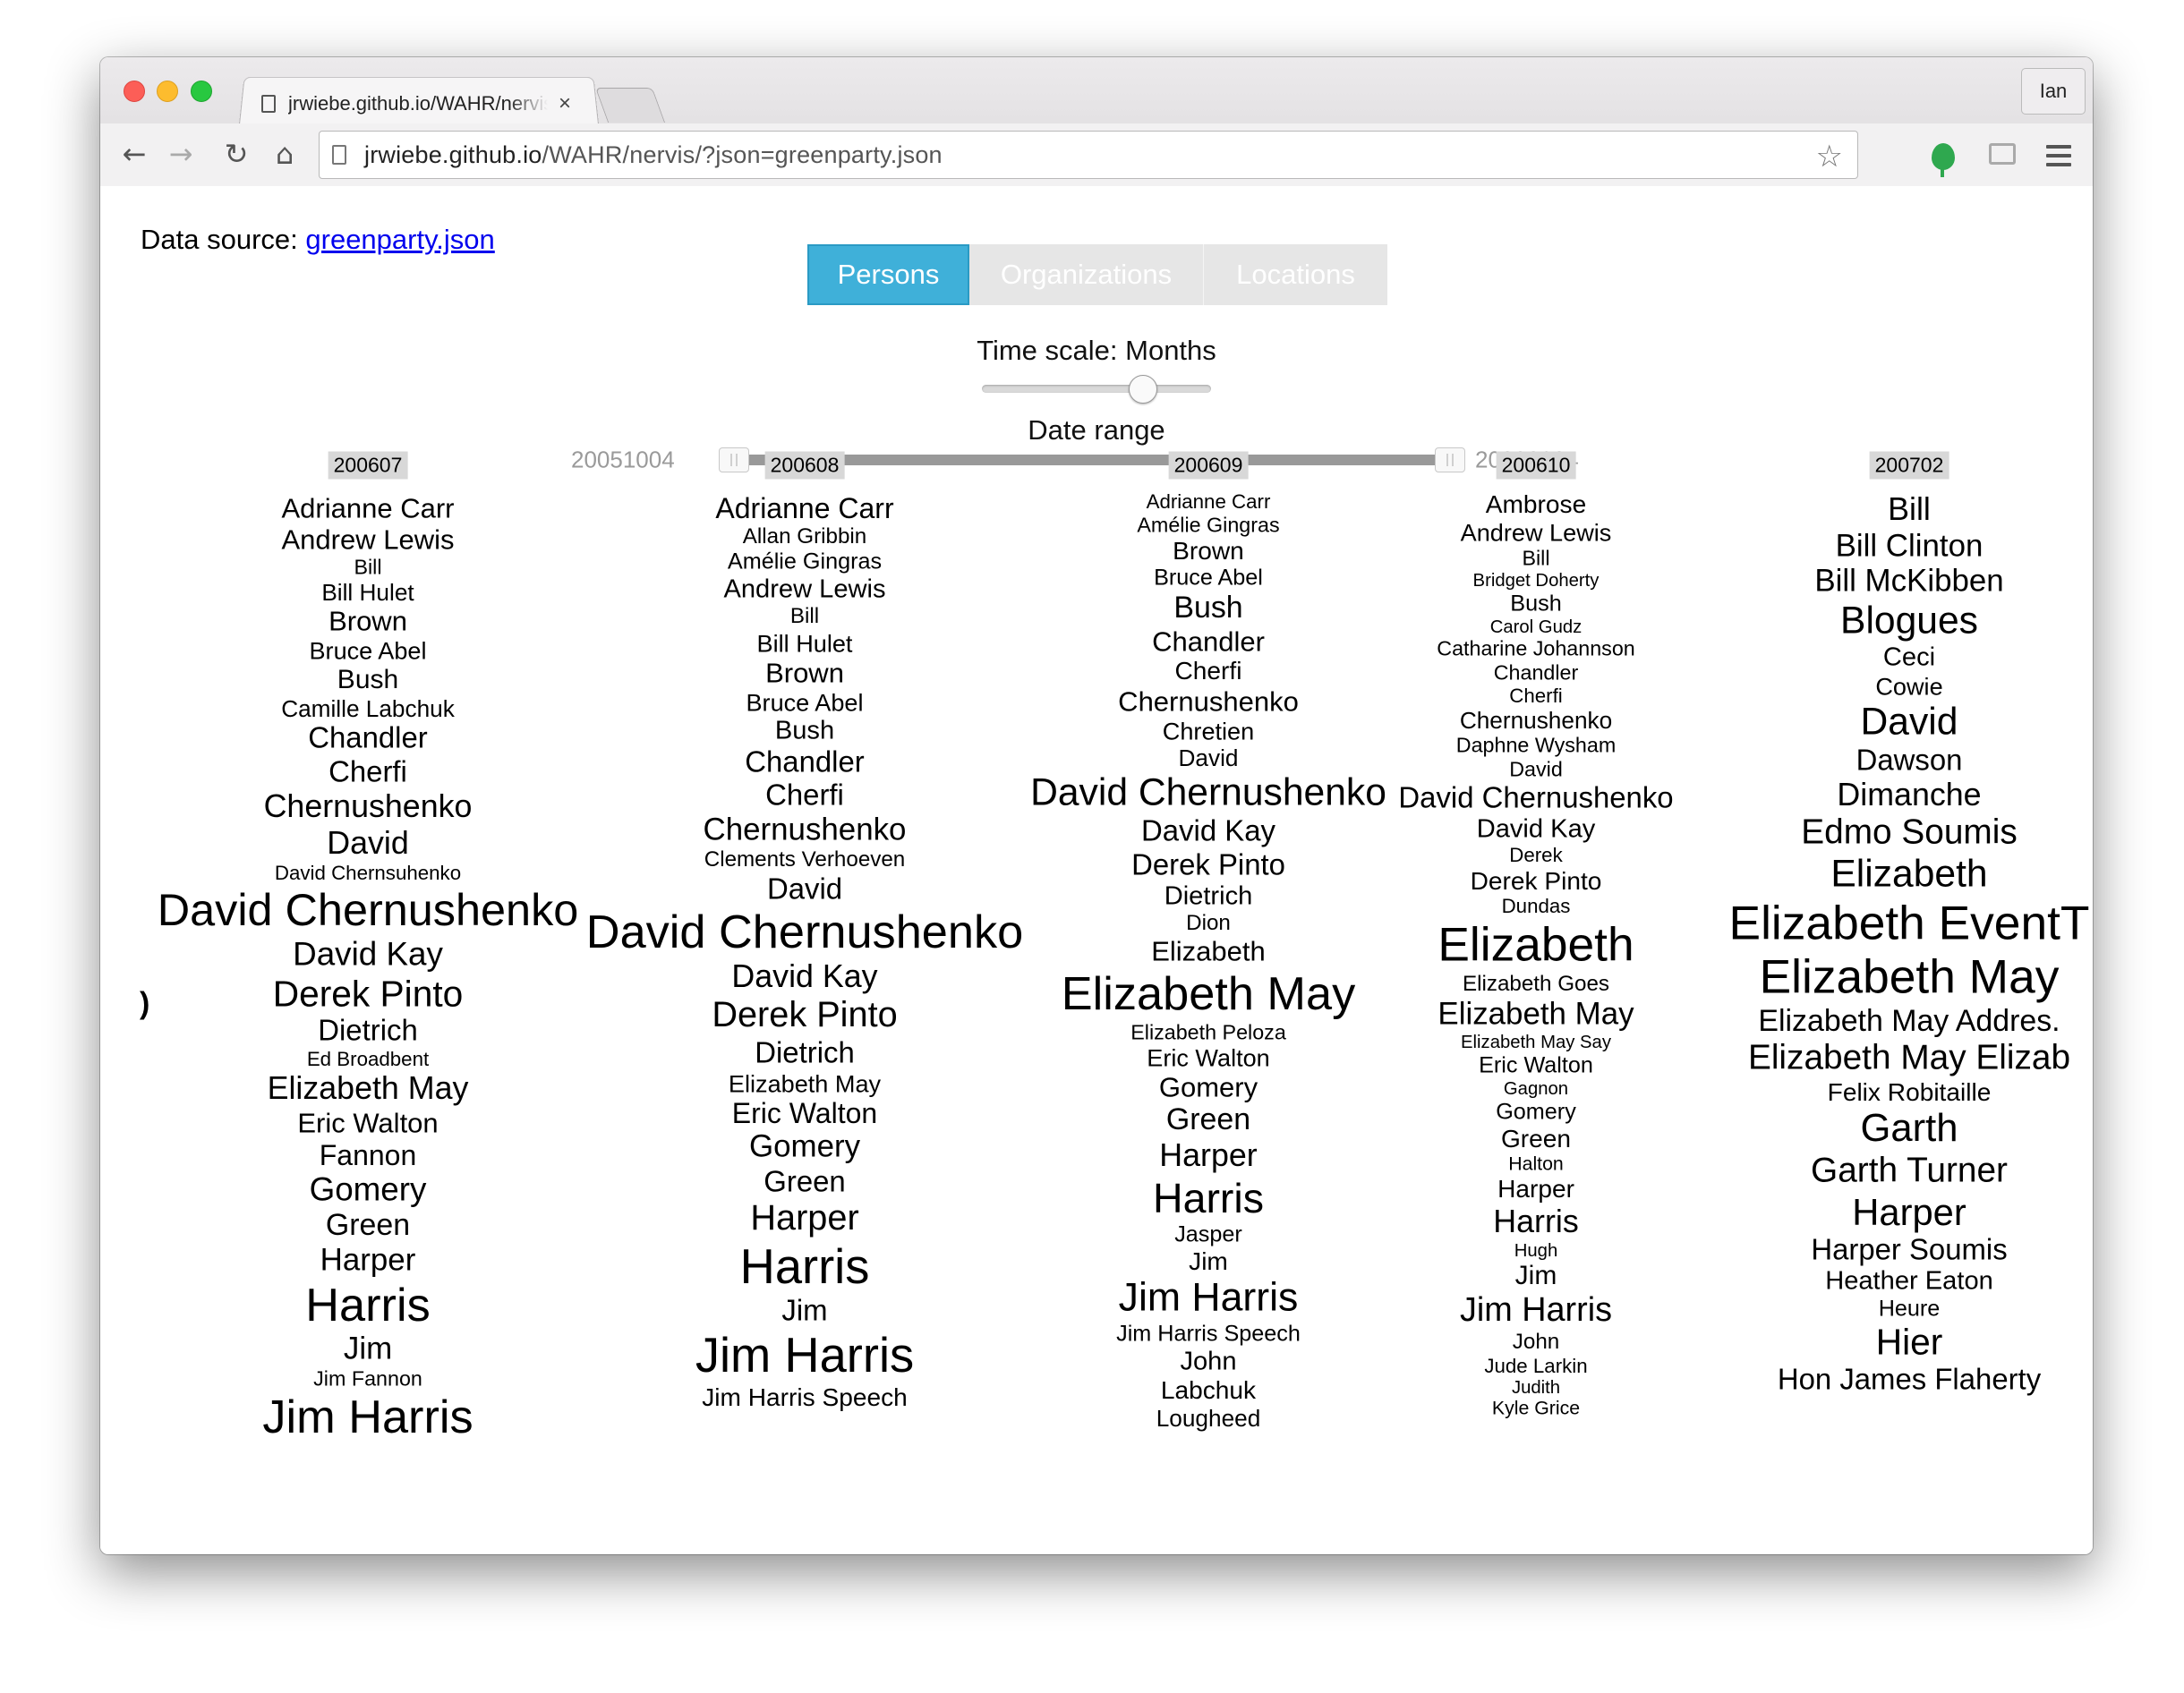  What do you see at coordinates (1535, 855) in the screenshot?
I see `entity-word: Derek` at bounding box center [1535, 855].